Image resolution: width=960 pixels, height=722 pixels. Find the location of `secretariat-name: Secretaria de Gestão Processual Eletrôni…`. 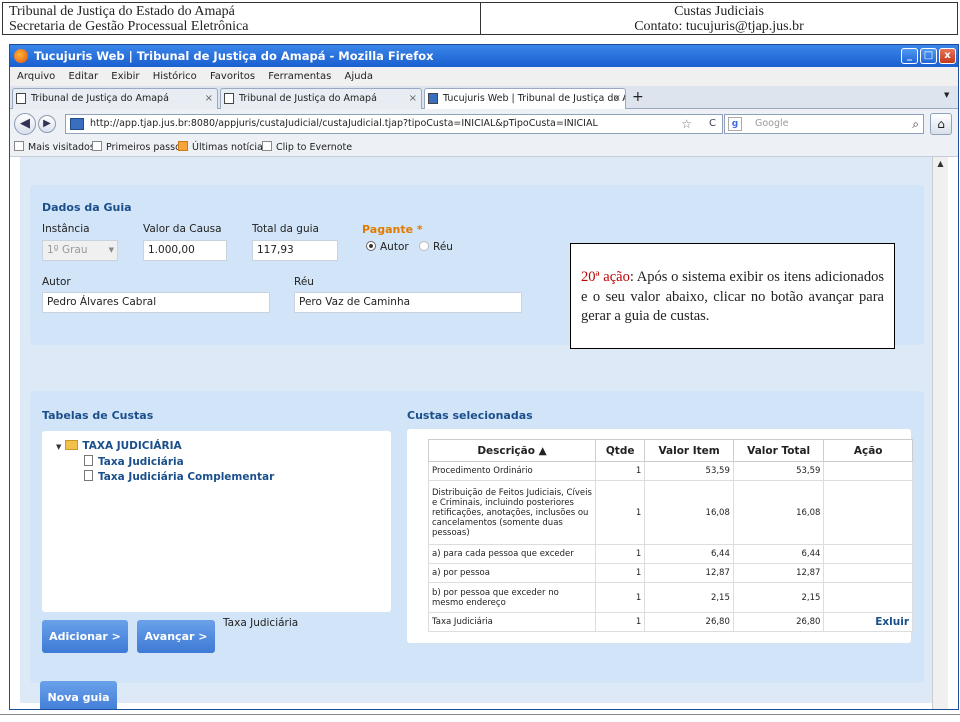

secretariat-name: Secretaria de Gestão Processual Eletrôni… is located at coordinates (129, 26).